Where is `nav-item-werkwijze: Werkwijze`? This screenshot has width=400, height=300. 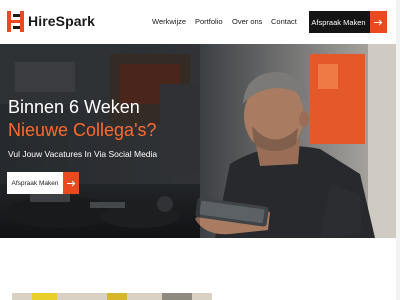
nav-item-werkwijze: Werkwijze is located at coordinates (169, 21).